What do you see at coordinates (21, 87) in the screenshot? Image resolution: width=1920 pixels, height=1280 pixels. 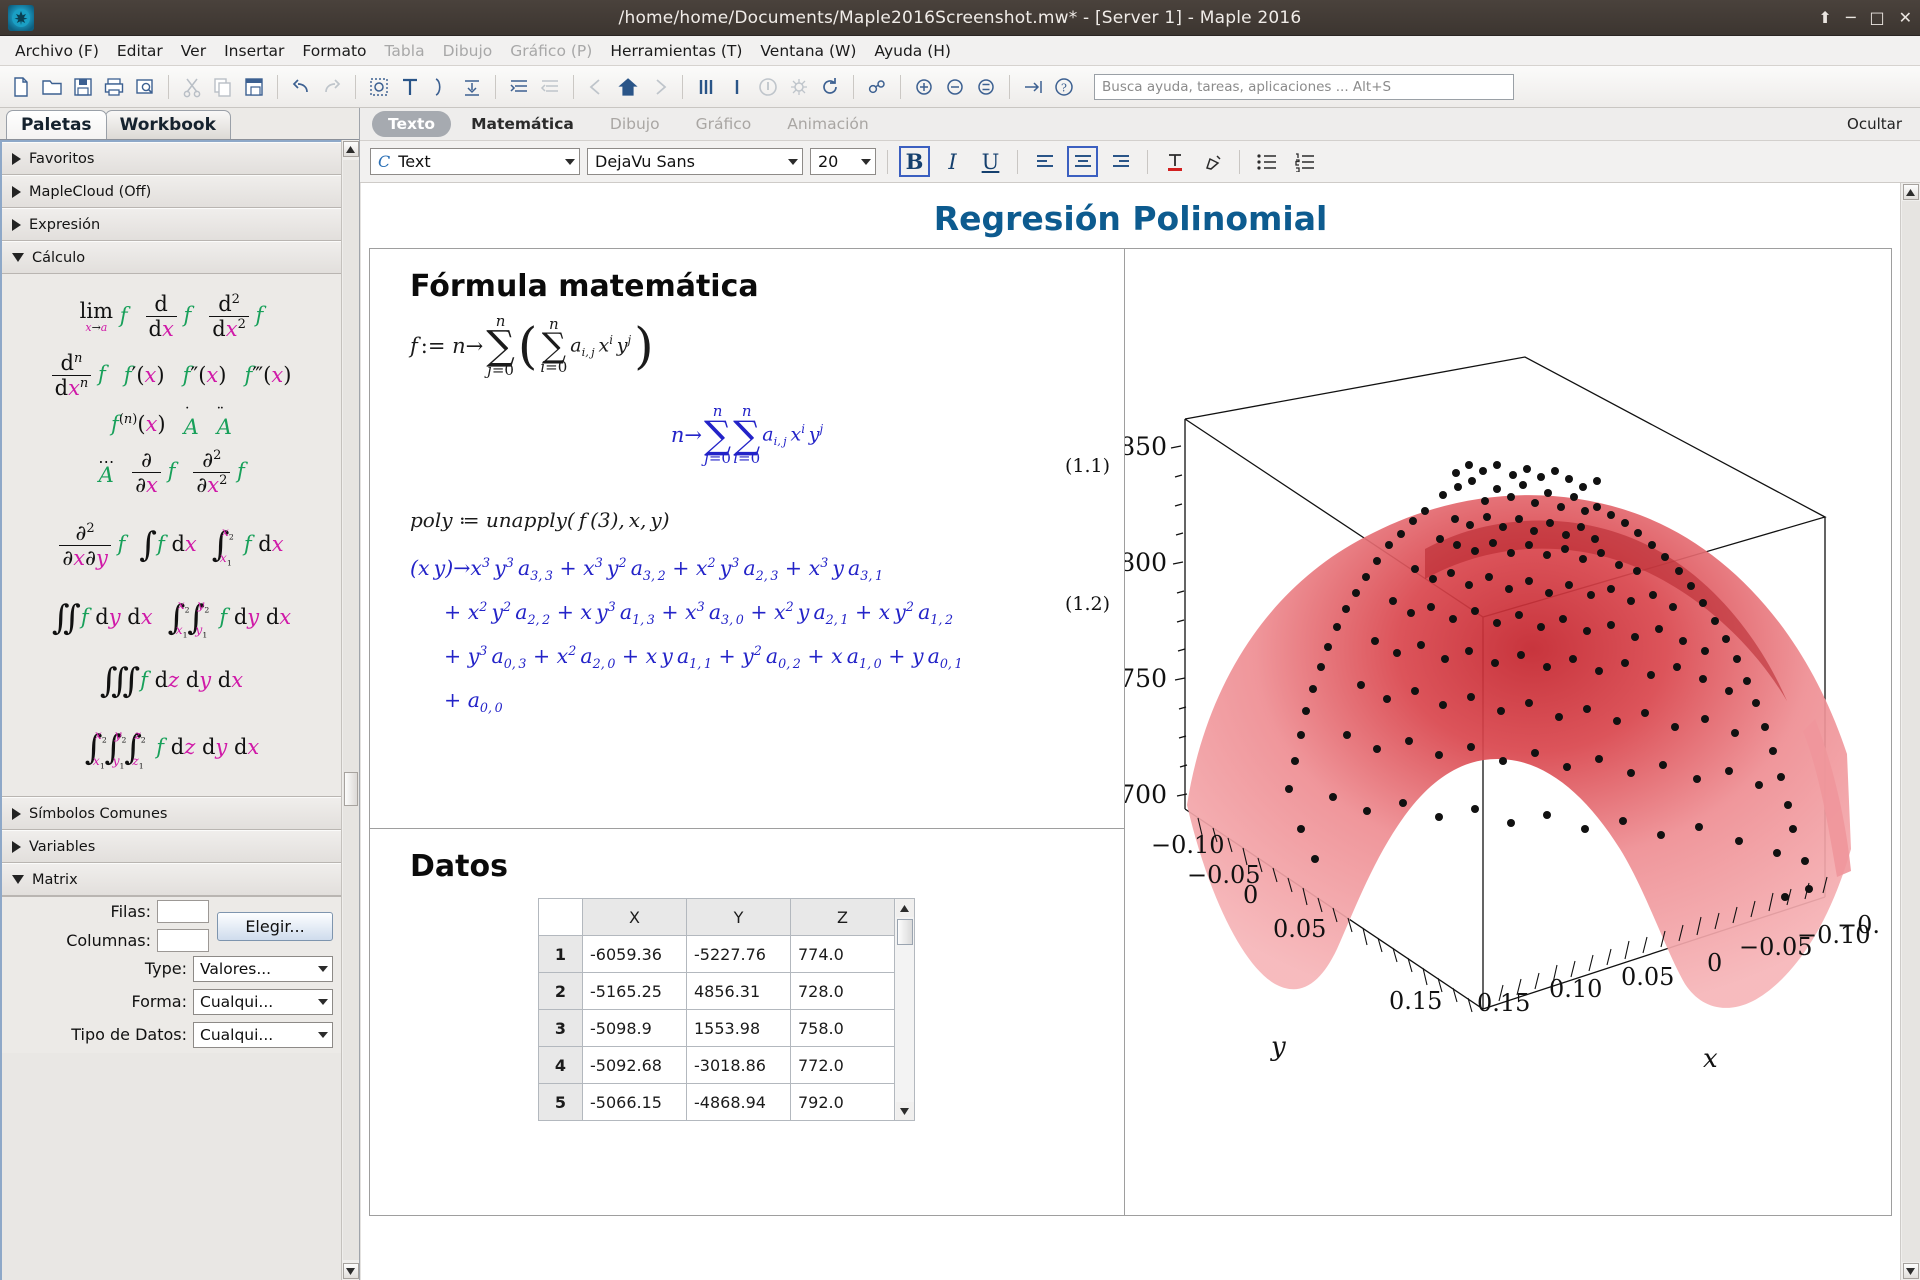 I see `new-document-icon` at bounding box center [21, 87].